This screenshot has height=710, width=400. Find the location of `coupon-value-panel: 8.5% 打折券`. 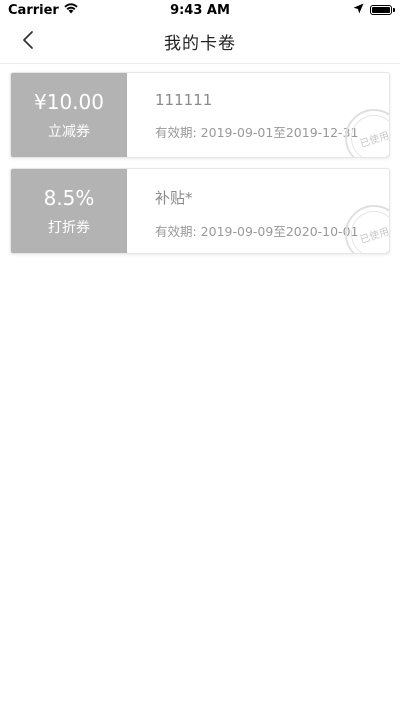

coupon-value-panel: 8.5% 打折券 is located at coordinates (69, 211).